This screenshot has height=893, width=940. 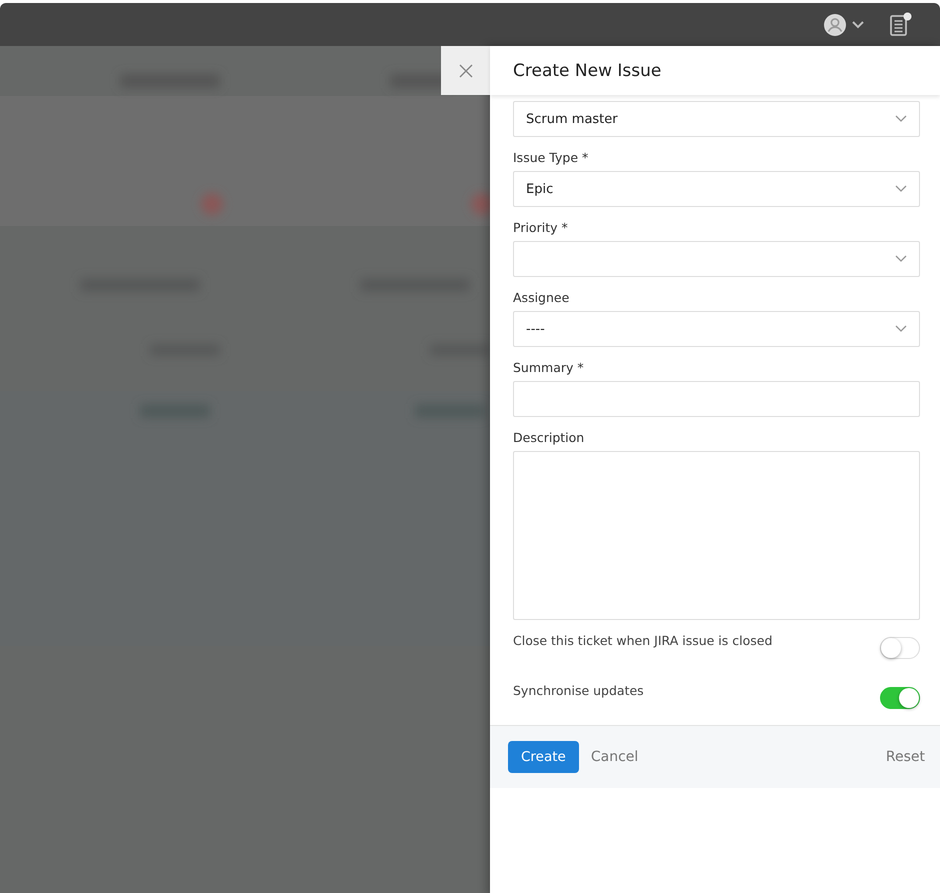 I want to click on create-button: Create, so click(x=543, y=757).